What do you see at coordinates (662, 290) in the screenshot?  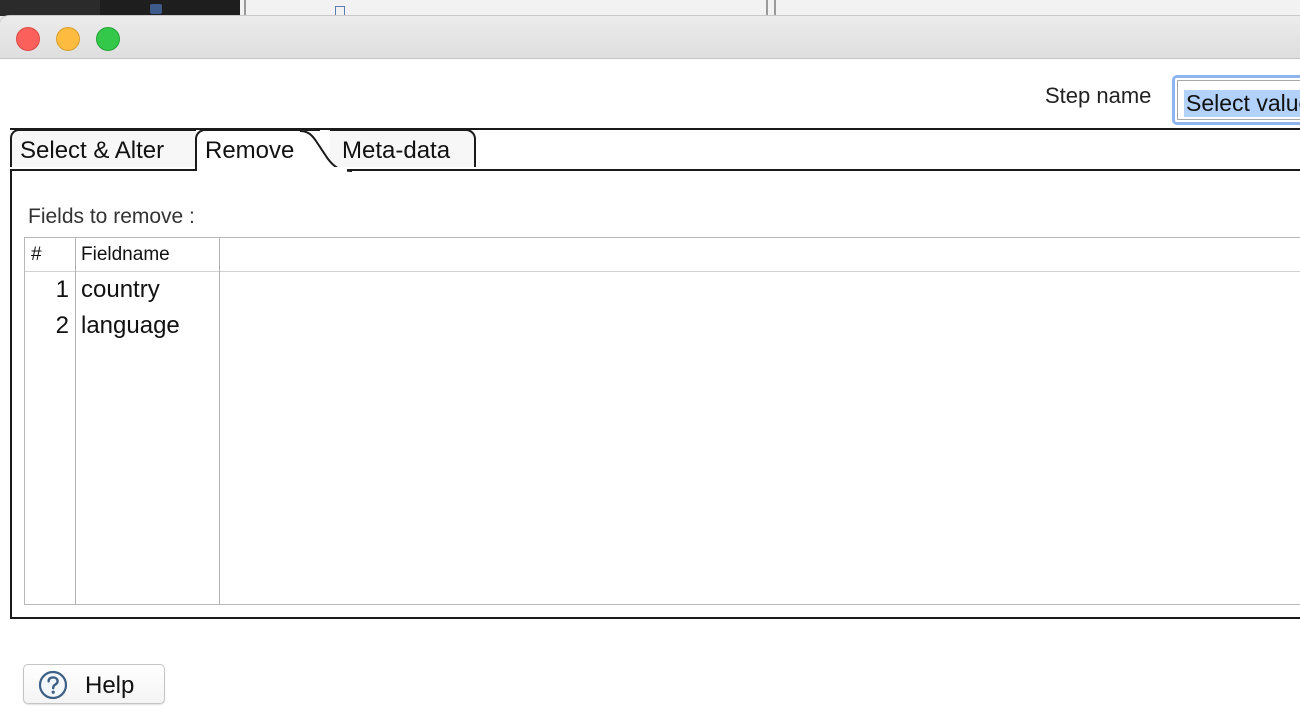 I see `table-row: 1 country` at bounding box center [662, 290].